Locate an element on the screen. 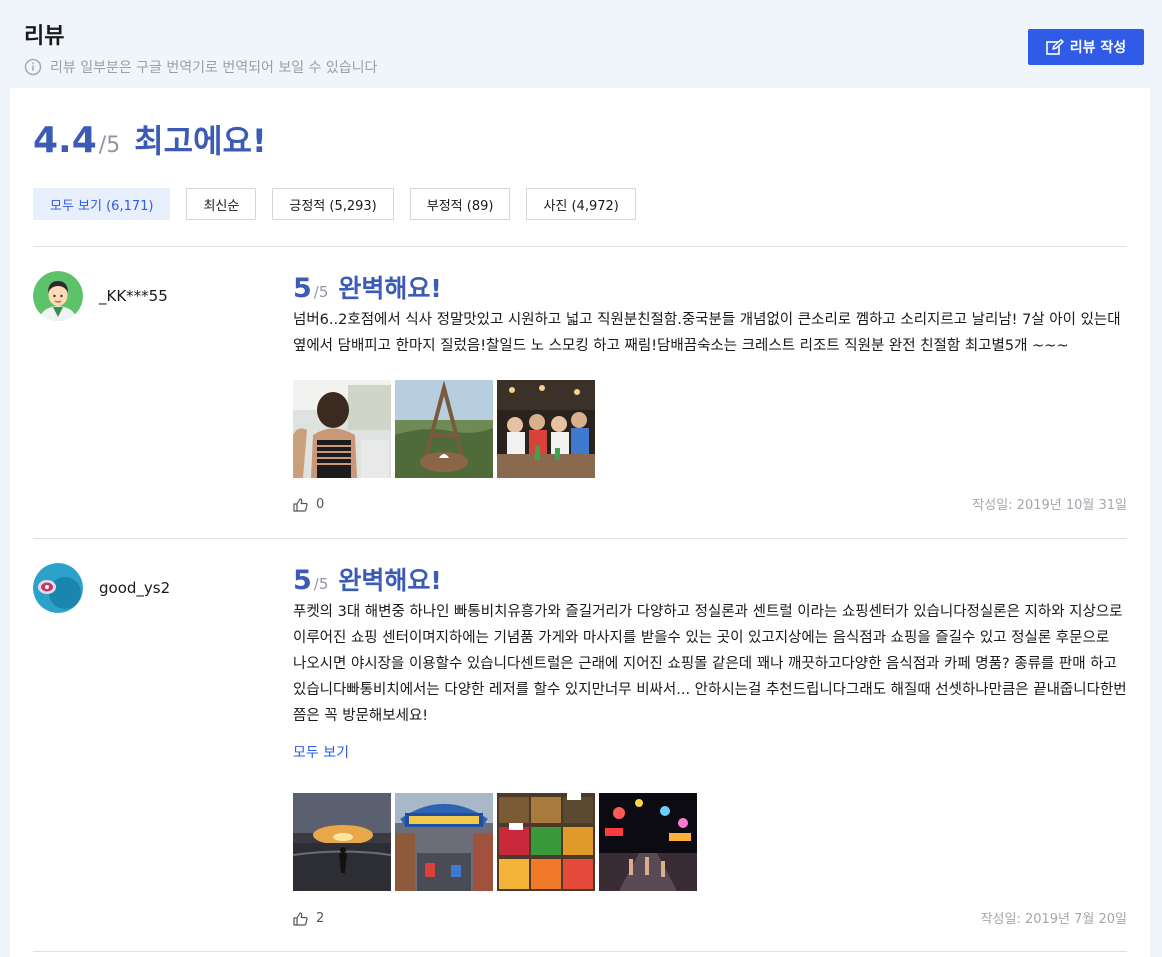  overall-score-max: /5 is located at coordinates (109, 145).